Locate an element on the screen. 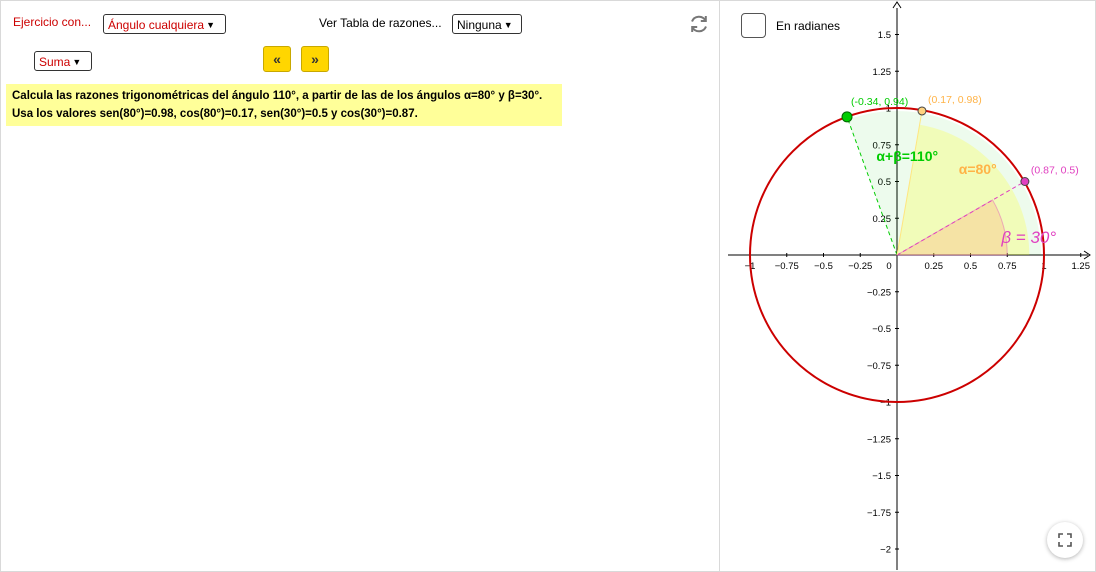  y-tick-label: −0.75 is located at coordinates (879, 366).